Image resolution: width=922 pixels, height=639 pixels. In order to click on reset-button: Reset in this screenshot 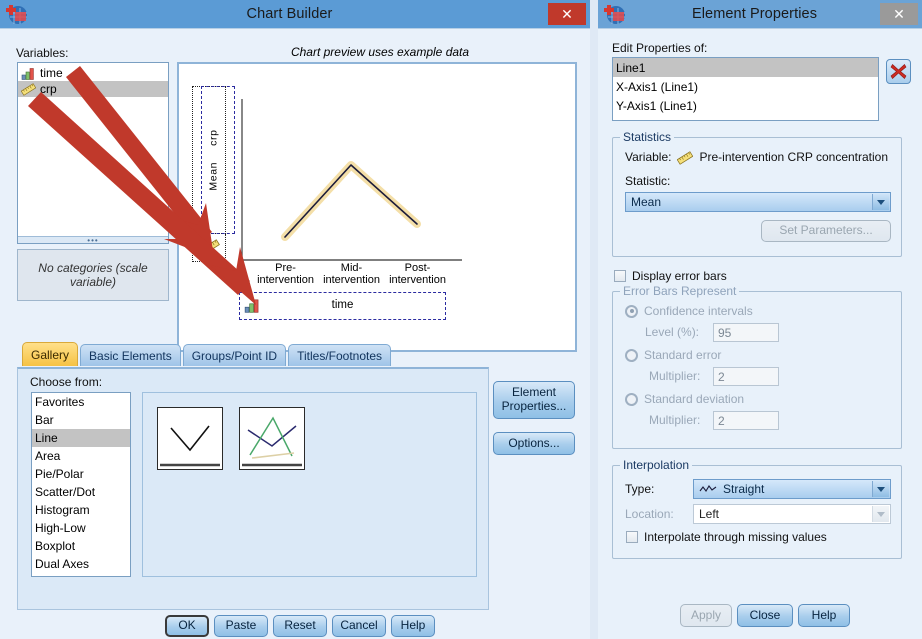, I will do `click(300, 626)`.